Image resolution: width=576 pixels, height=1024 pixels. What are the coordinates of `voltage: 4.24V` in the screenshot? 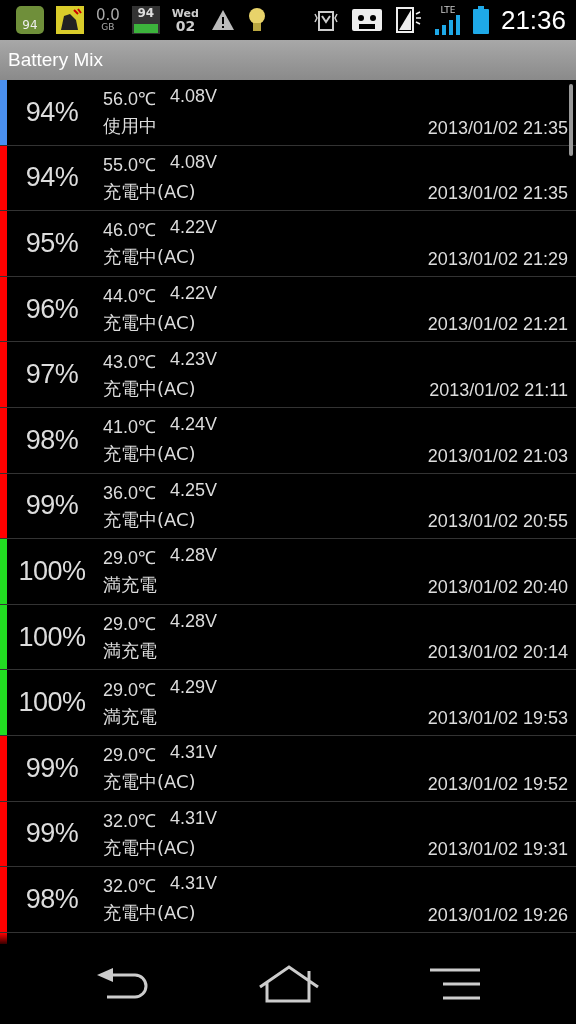 It's located at (194, 425).